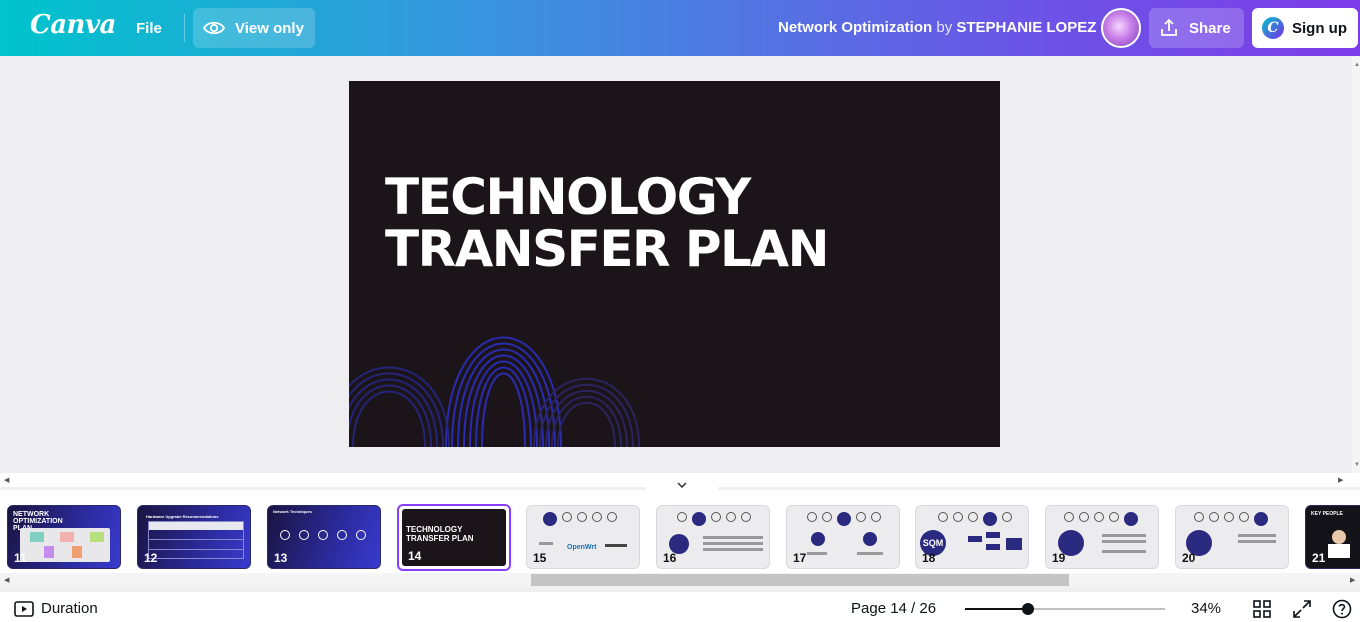 Image resolution: width=1360 pixels, height=622 pixels. What do you see at coordinates (843, 537) in the screenshot?
I see `page-thumbnail-17: 17` at bounding box center [843, 537].